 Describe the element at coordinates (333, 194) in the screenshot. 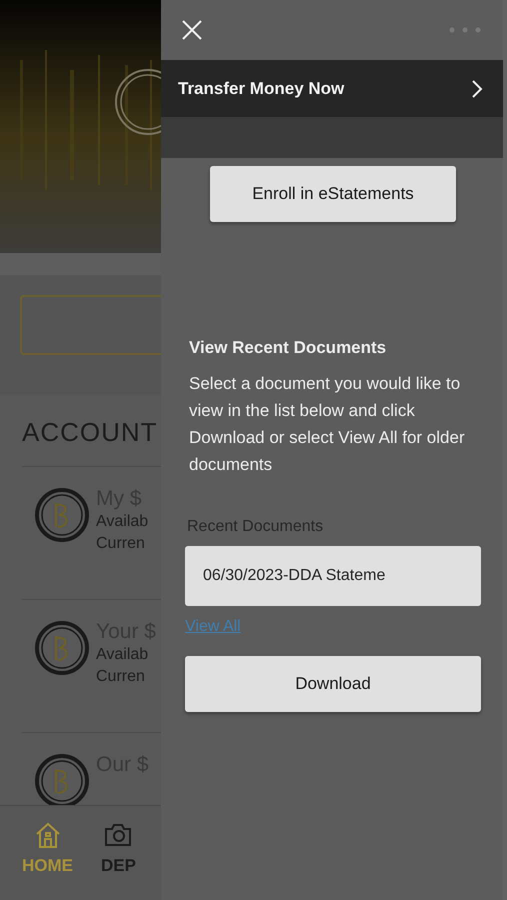

I see `enroll-button: Enroll in eStatements` at that location.